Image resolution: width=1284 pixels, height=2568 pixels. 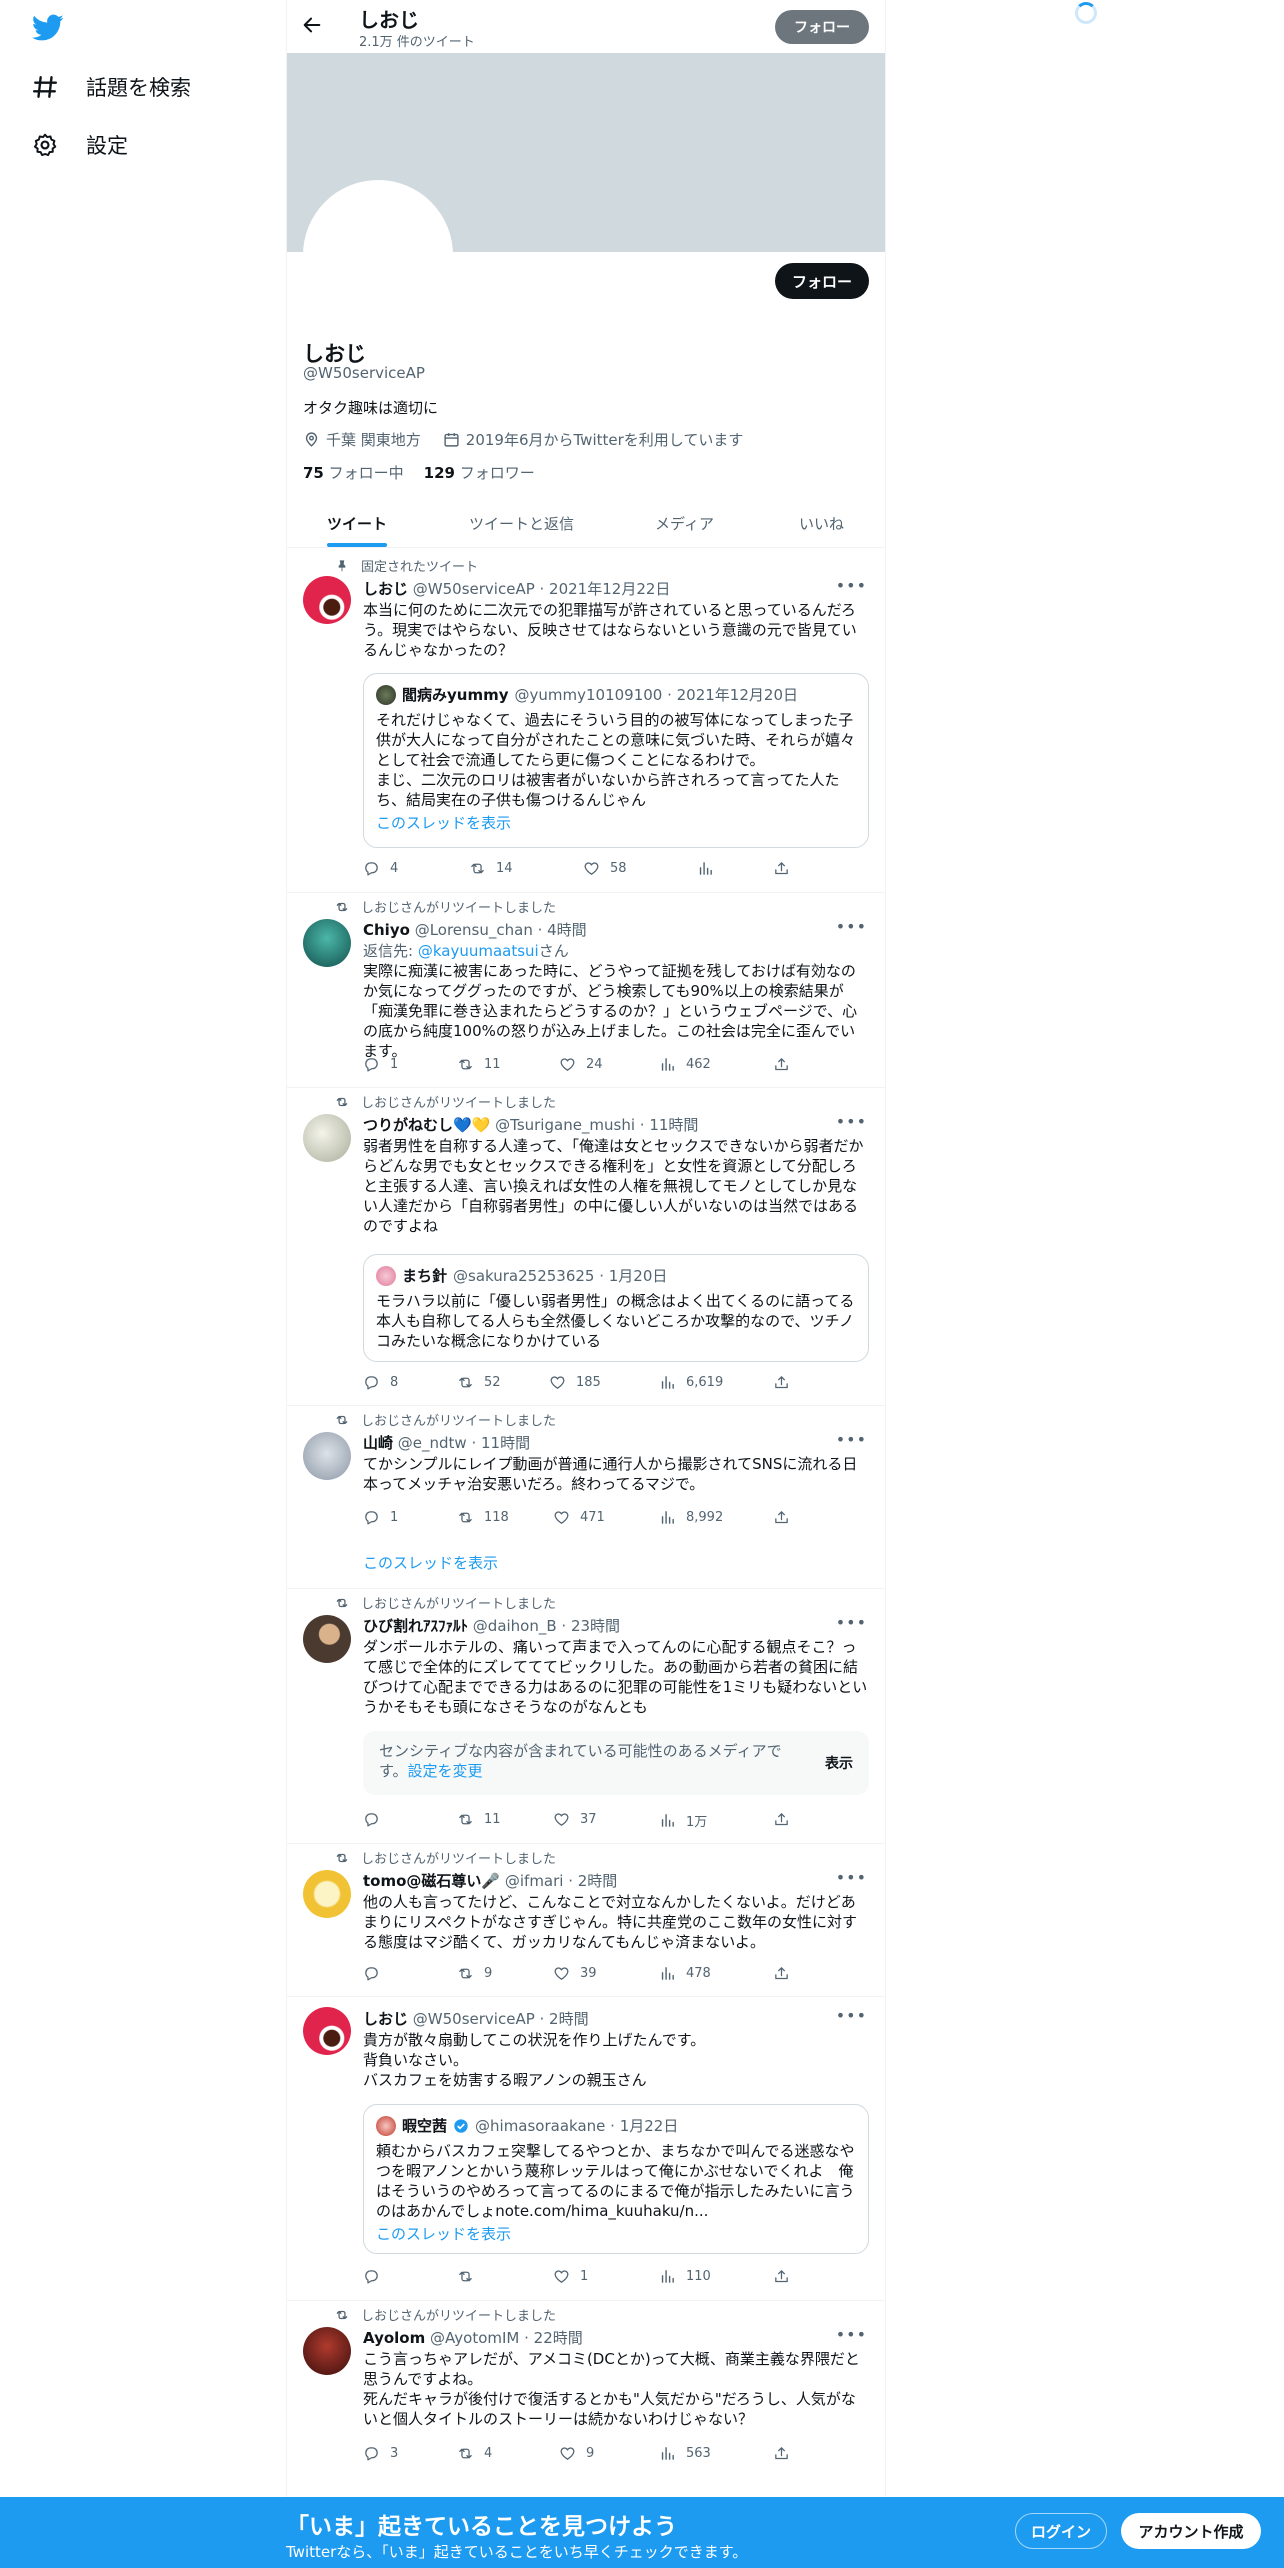 I want to click on views-button: 478, so click(x=685, y=1973).